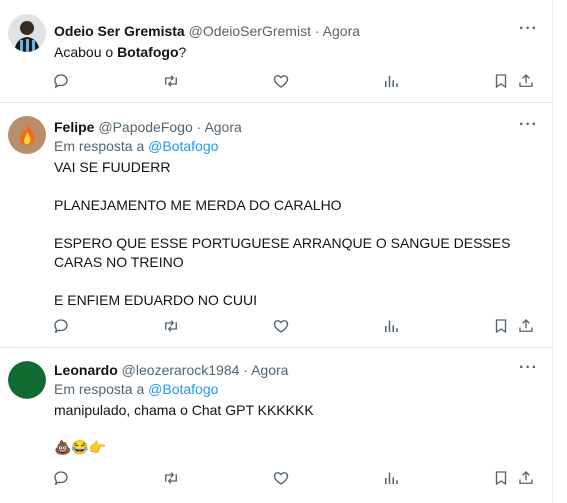 This screenshot has height=503, width=567. I want to click on display-name: Felipe, so click(74, 127).